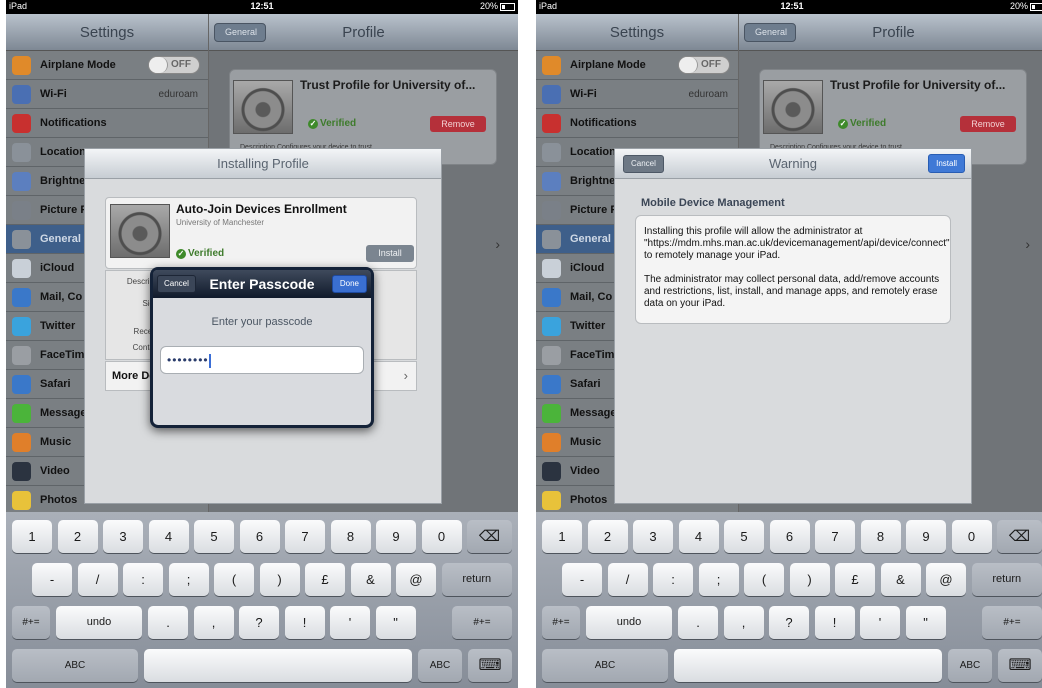 The image size is (1042, 688). What do you see at coordinates (59, 500) in the screenshot?
I see `sidebar-item-label: Photos` at bounding box center [59, 500].